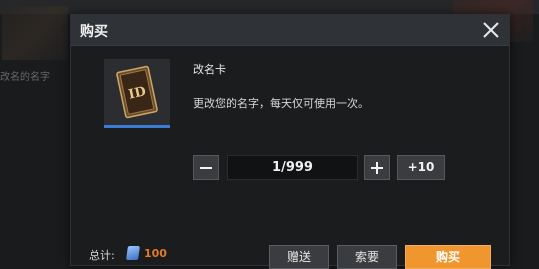 The width and height of the screenshot is (539, 269). Describe the element at coordinates (367, 257) in the screenshot. I see `request-button: 索要` at that location.